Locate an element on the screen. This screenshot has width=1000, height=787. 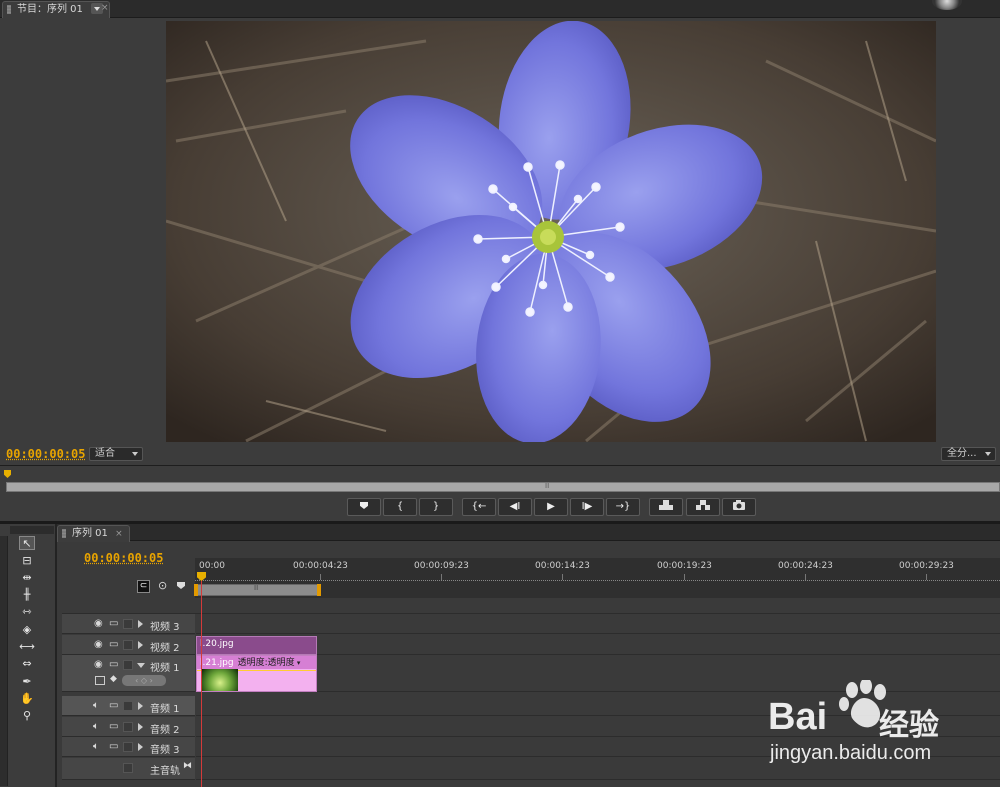
track-header-audio-2: 🔈︎ ▭ 音频 2 is located at coordinates (128, 727).